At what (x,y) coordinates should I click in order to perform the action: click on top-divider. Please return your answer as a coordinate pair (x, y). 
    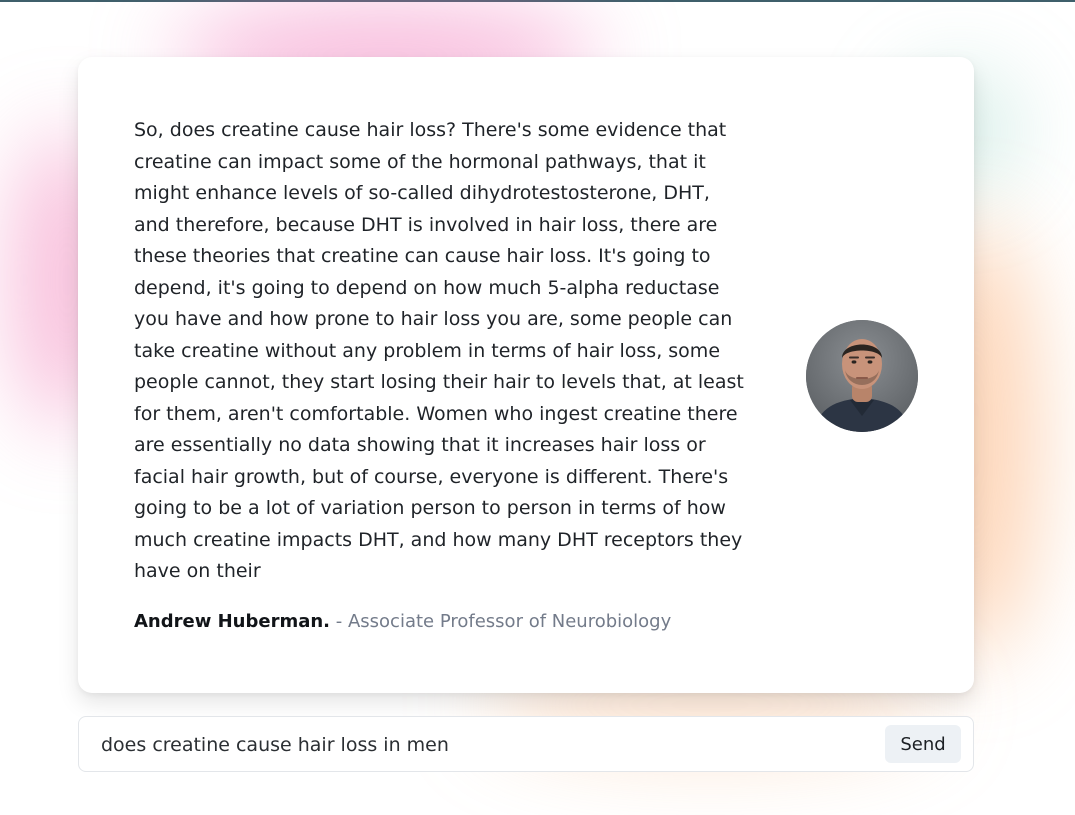
    Looking at the image, I should click on (537, 1).